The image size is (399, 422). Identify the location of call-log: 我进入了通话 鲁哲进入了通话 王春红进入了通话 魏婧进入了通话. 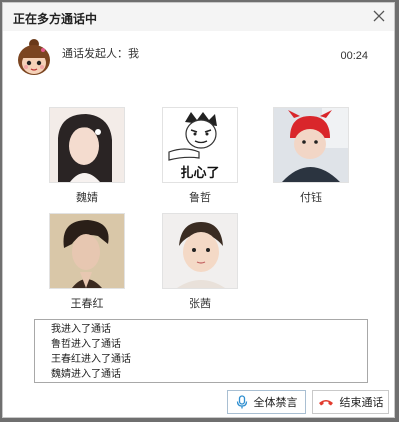
(201, 351).